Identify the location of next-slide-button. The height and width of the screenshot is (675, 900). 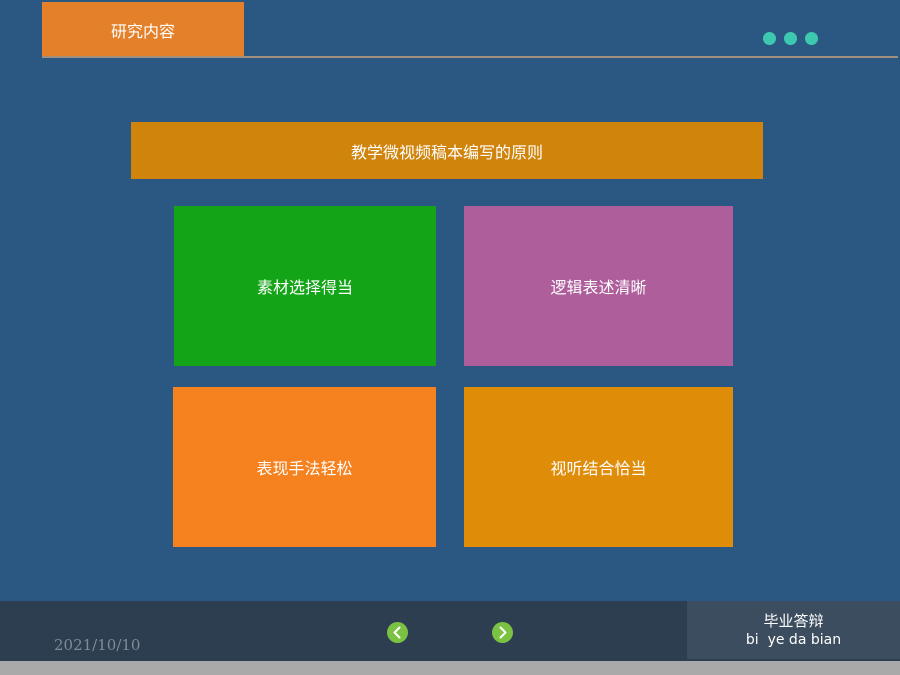
(502, 632).